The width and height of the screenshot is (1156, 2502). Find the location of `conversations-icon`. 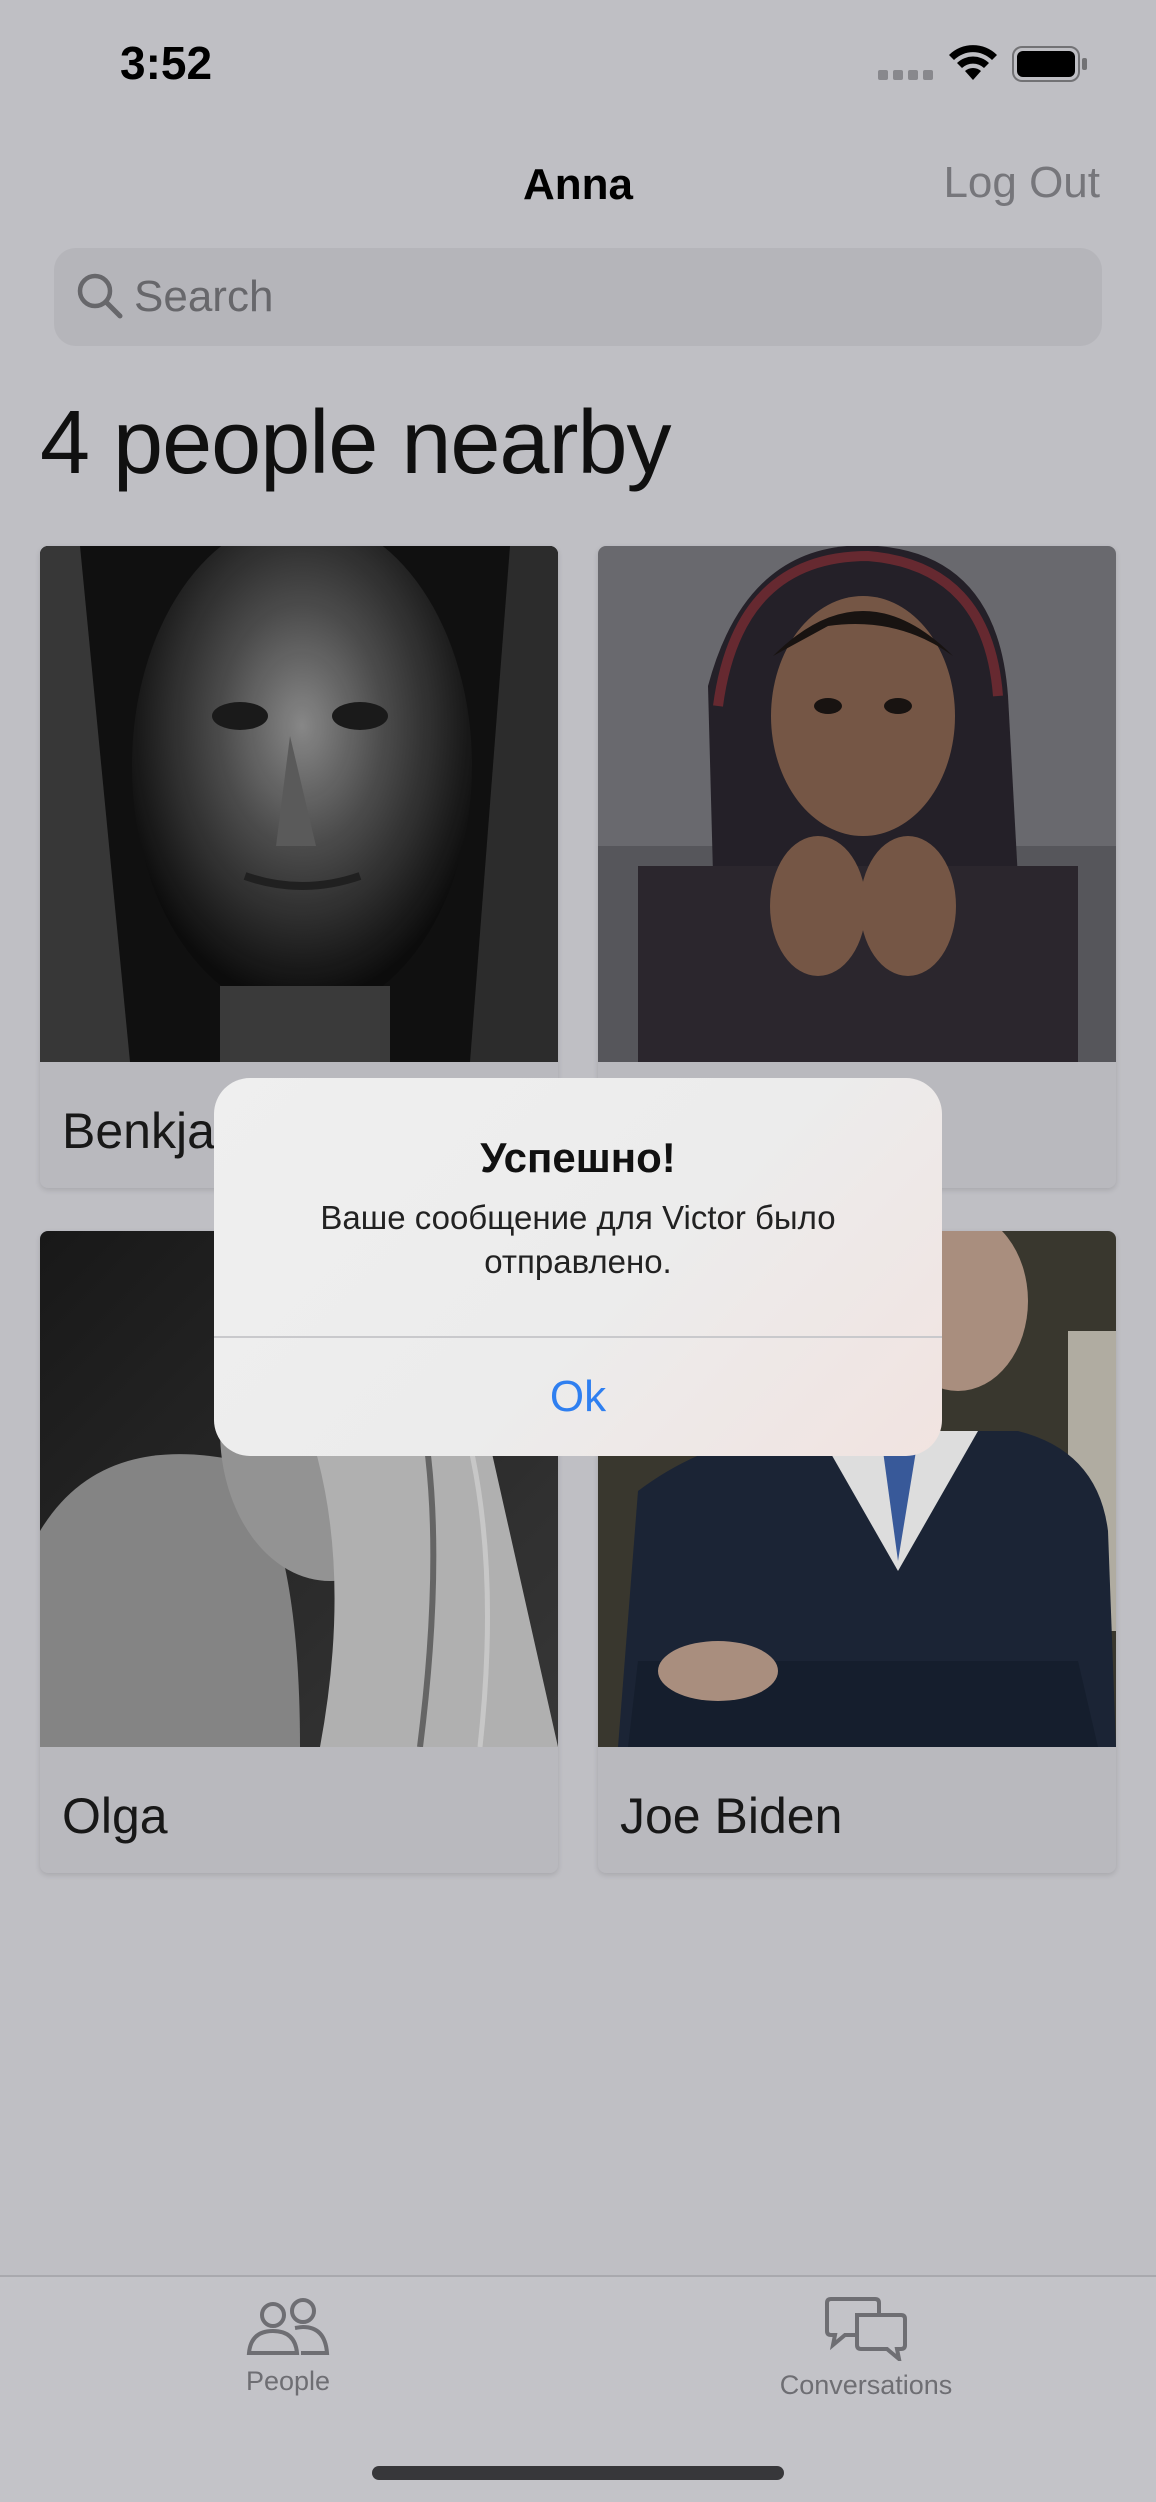

conversations-icon is located at coordinates (866, 2331).